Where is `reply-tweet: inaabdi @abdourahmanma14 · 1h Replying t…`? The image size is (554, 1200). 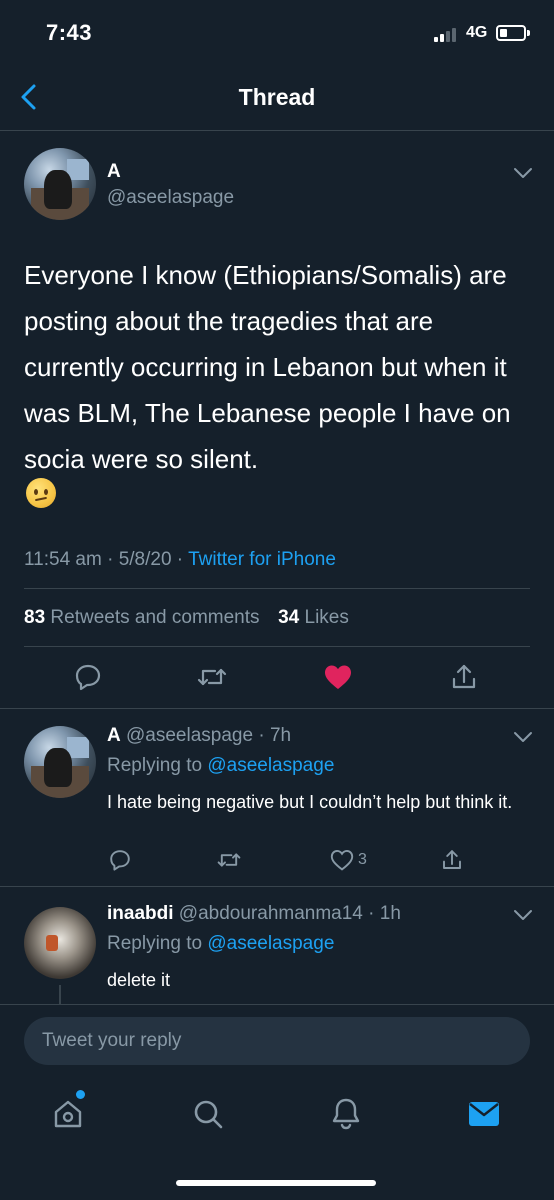 reply-tweet: inaabdi @abdourahmanma14 · 1h Replying t… is located at coordinates (277, 945).